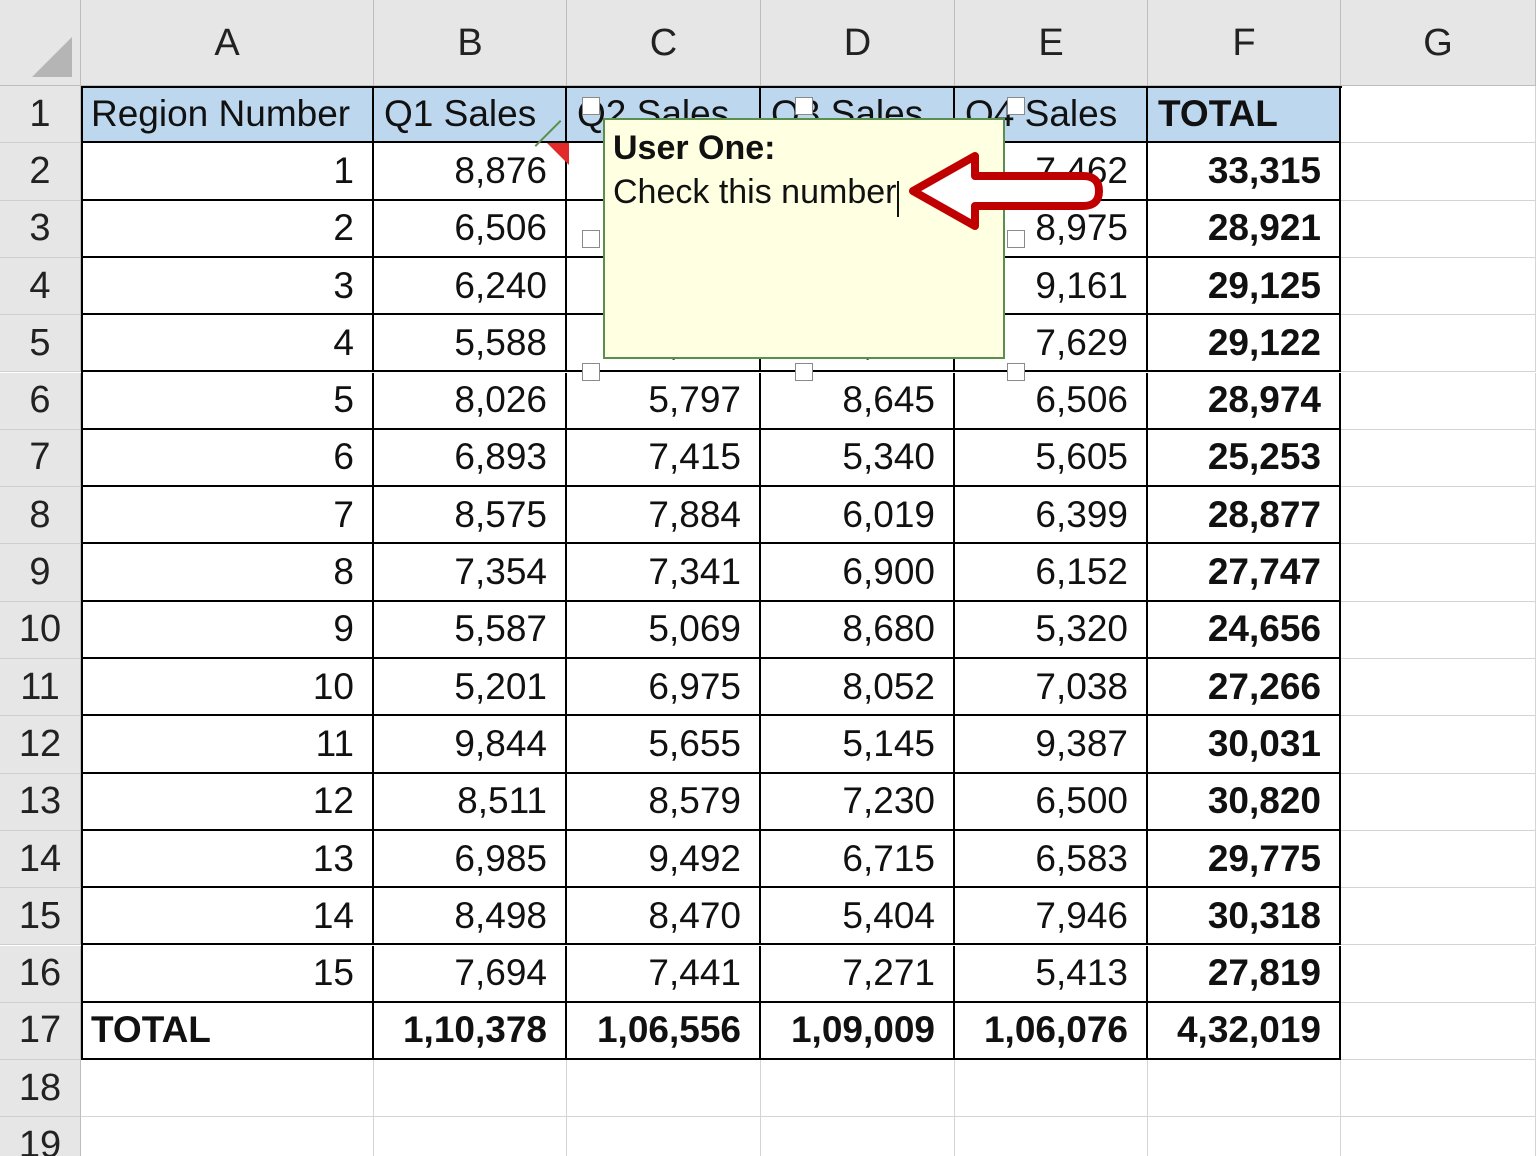  Describe the element at coordinates (1051, 745) in the screenshot. I see `cell-e12: 9,387` at that location.